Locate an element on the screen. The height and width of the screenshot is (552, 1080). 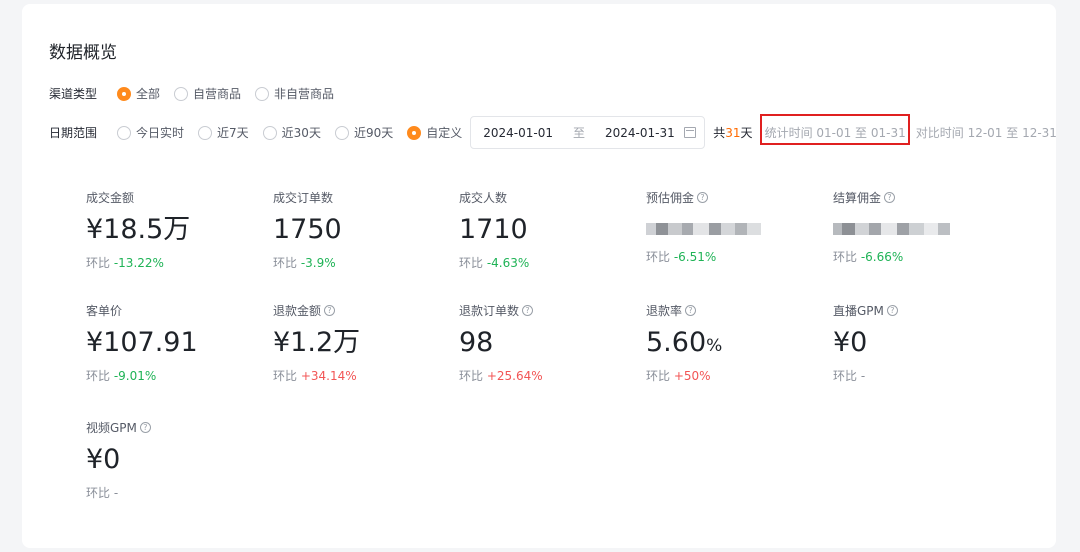
metric-avg-order-value: 客单价 ¥107.91 环比 -9.01% is located at coordinates (176, 343).